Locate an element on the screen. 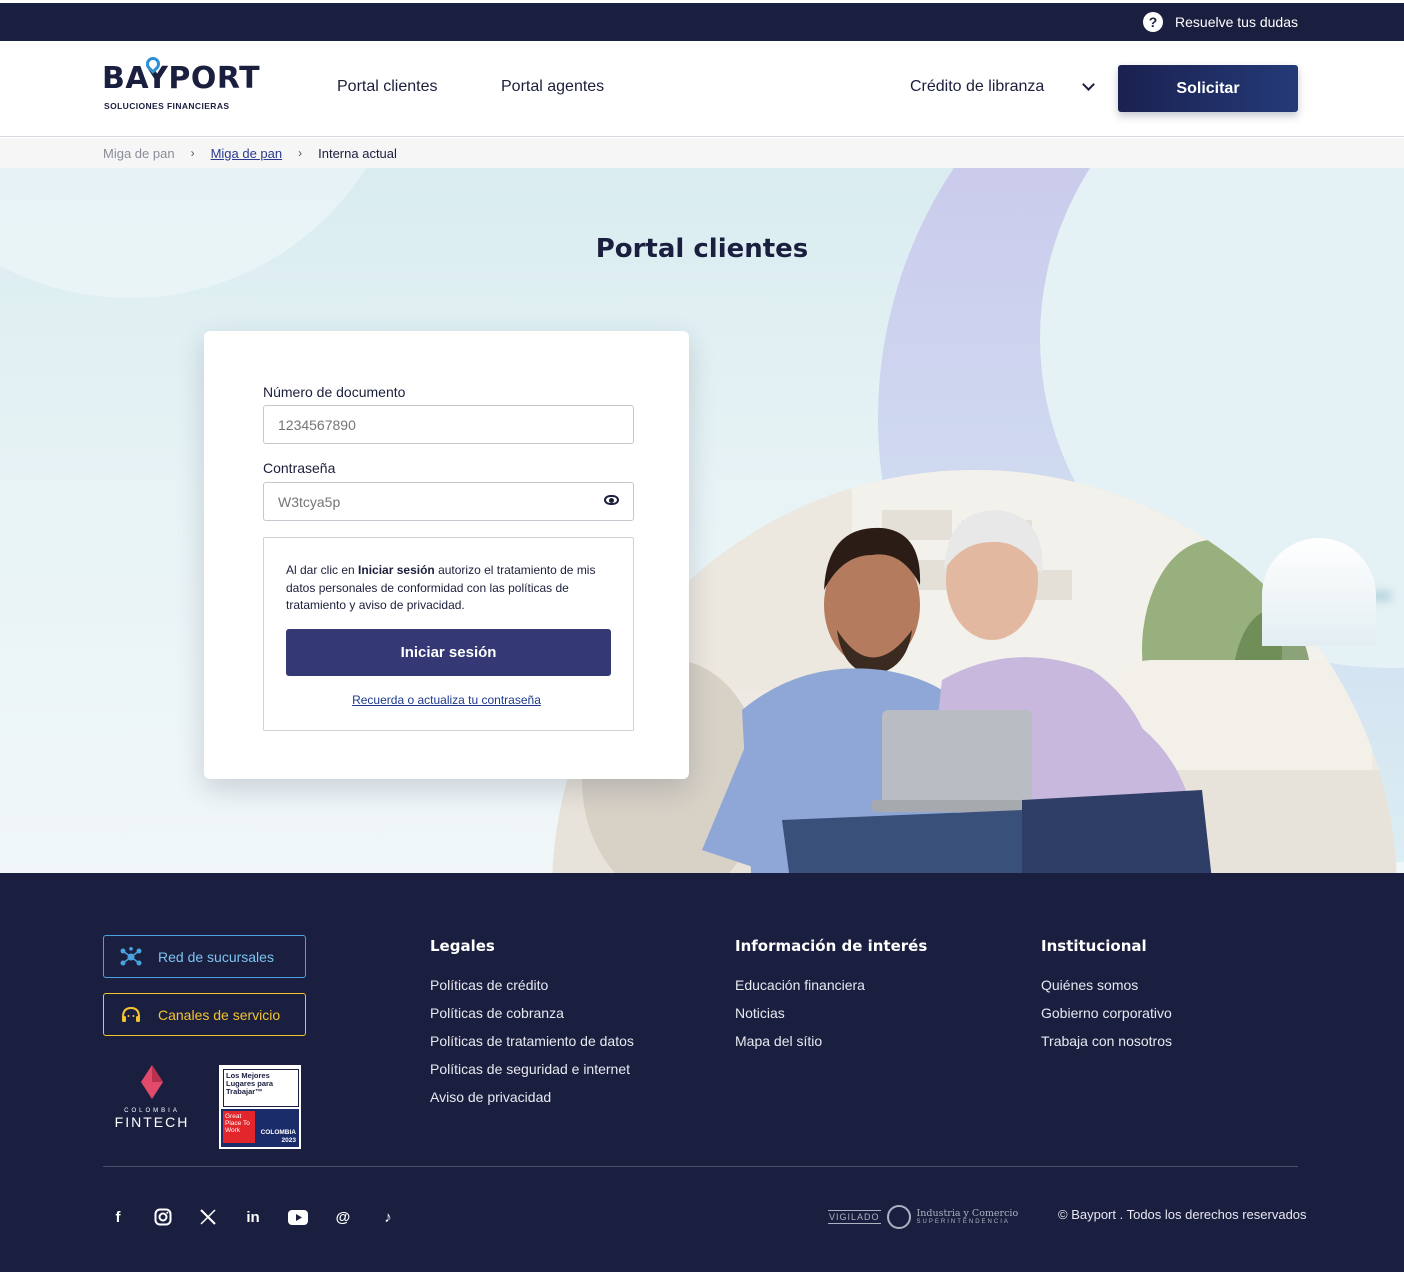 The width and height of the screenshot is (1404, 1272). sic-text: Industria y Comercio SUPERINTENDENCIA is located at coordinates (967, 1217).